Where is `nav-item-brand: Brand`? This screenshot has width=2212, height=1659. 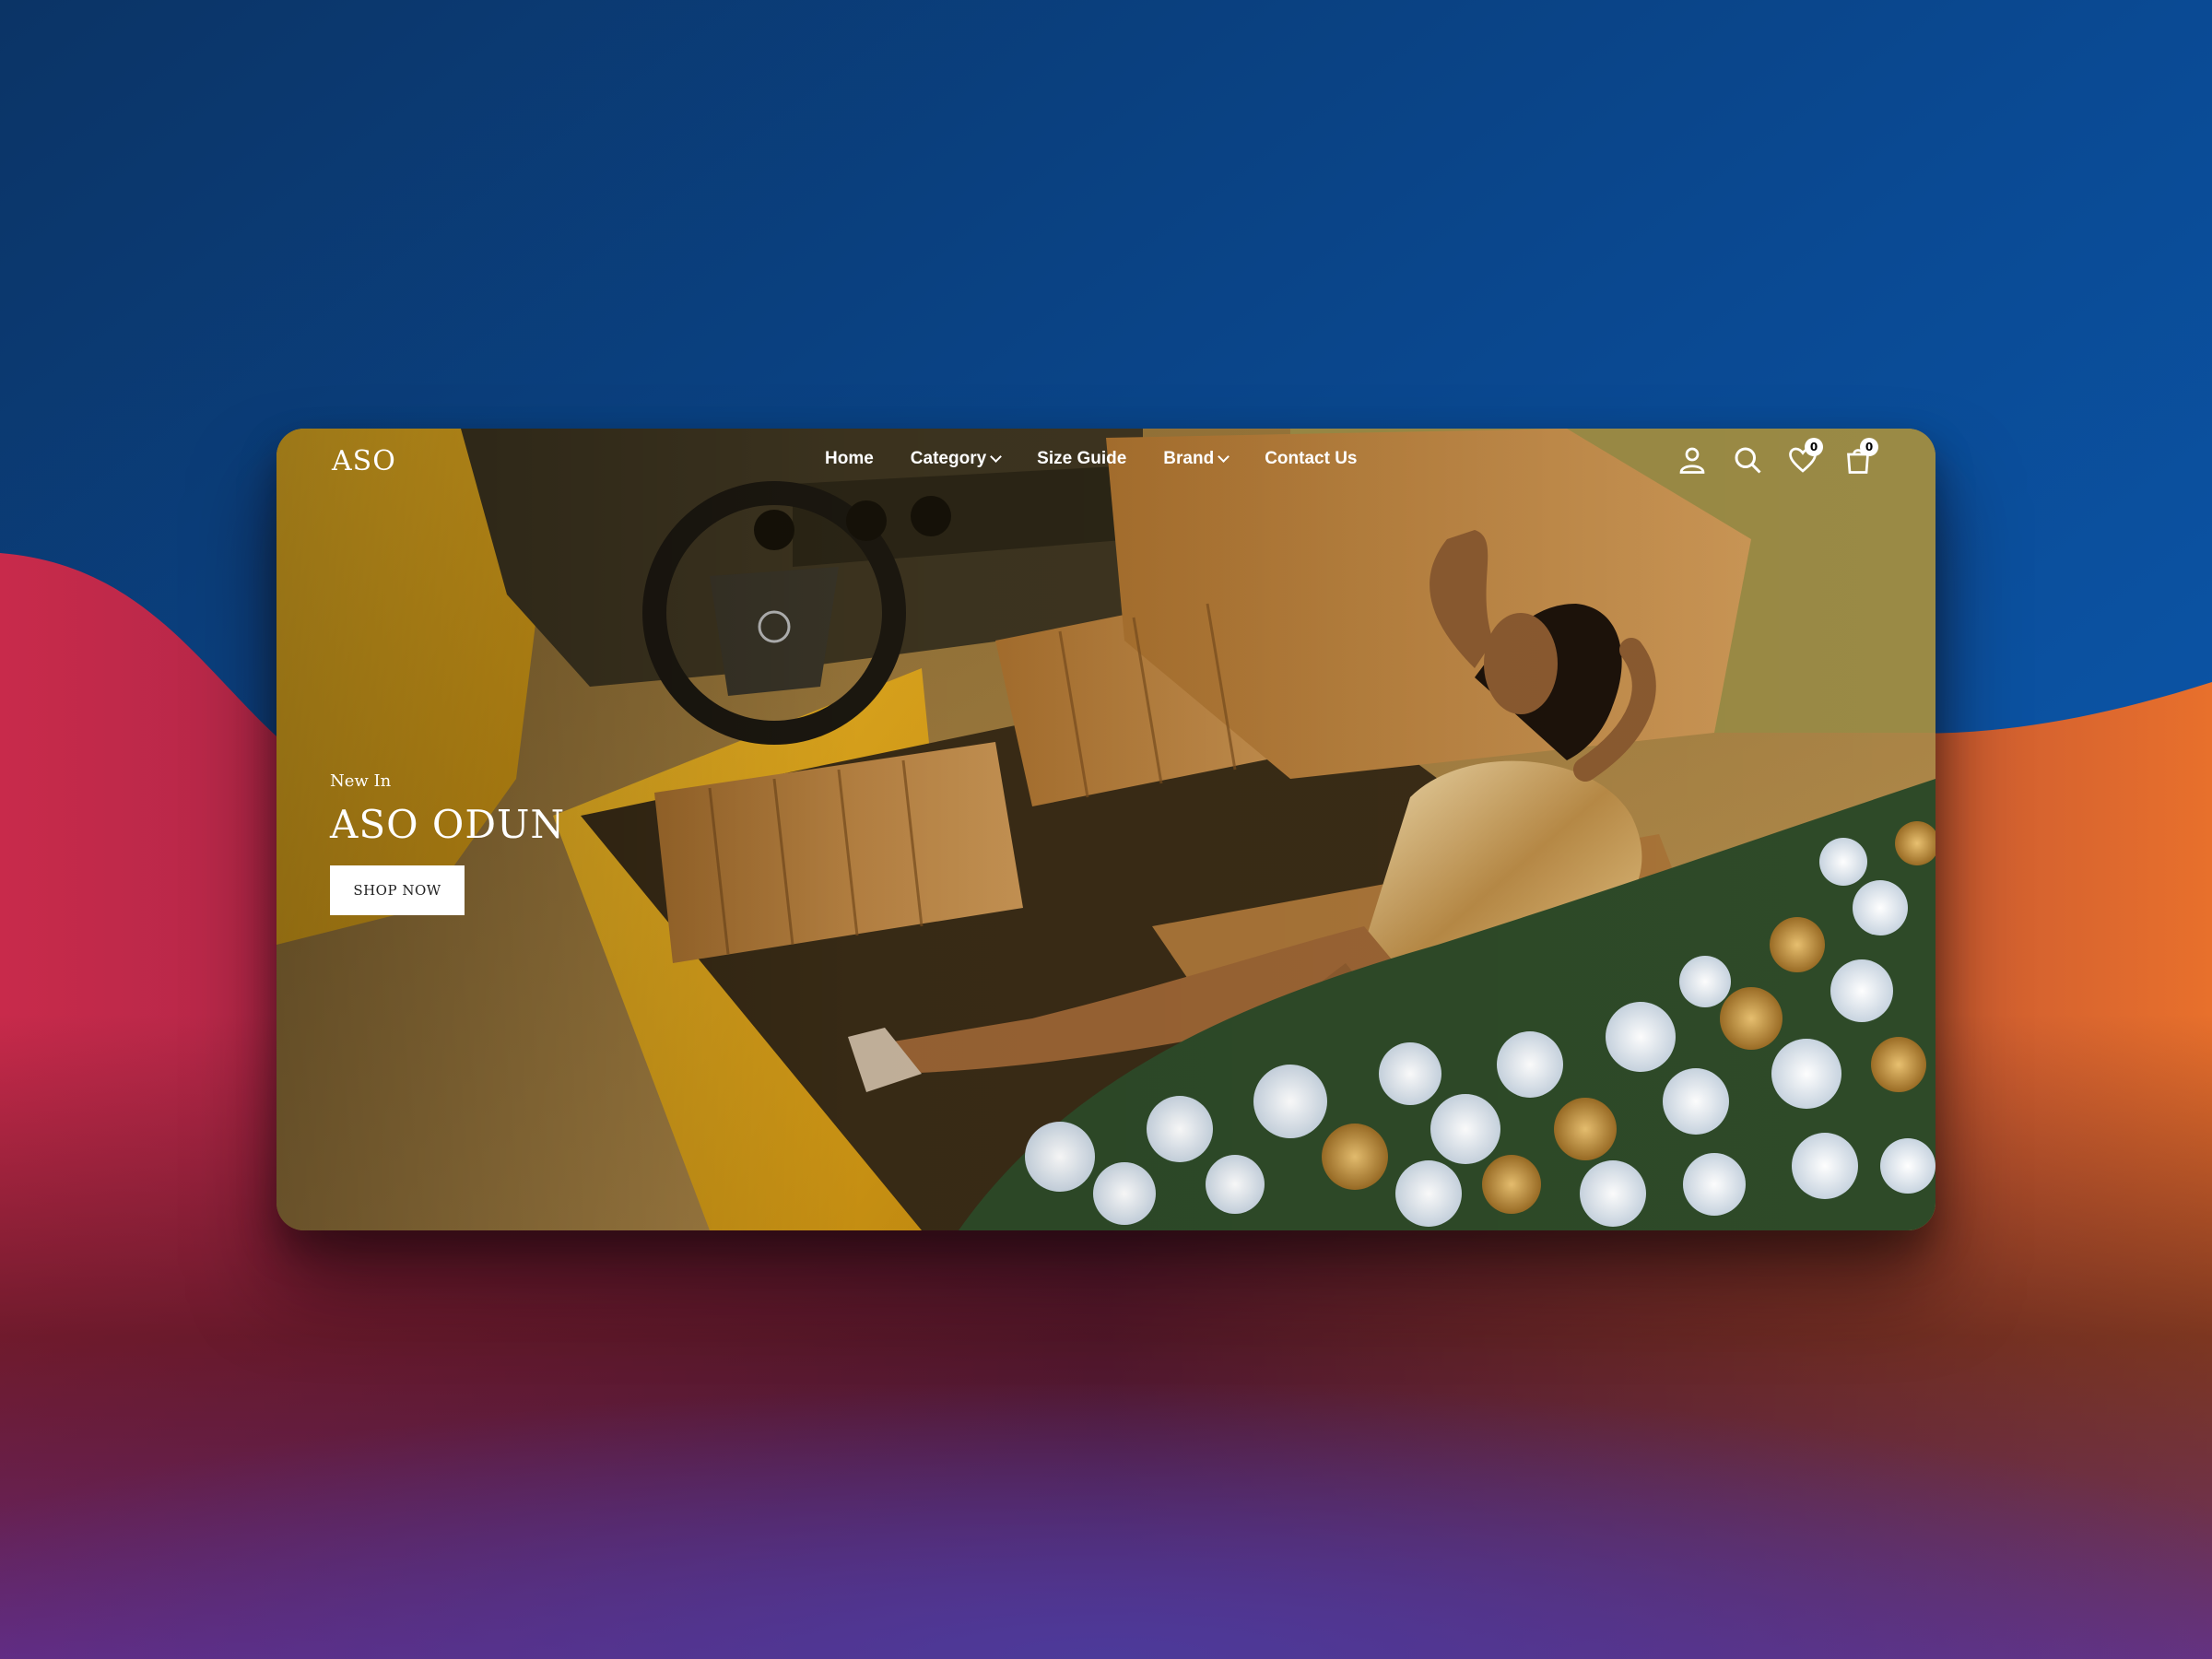 nav-item-brand: Brand is located at coordinates (1196, 459).